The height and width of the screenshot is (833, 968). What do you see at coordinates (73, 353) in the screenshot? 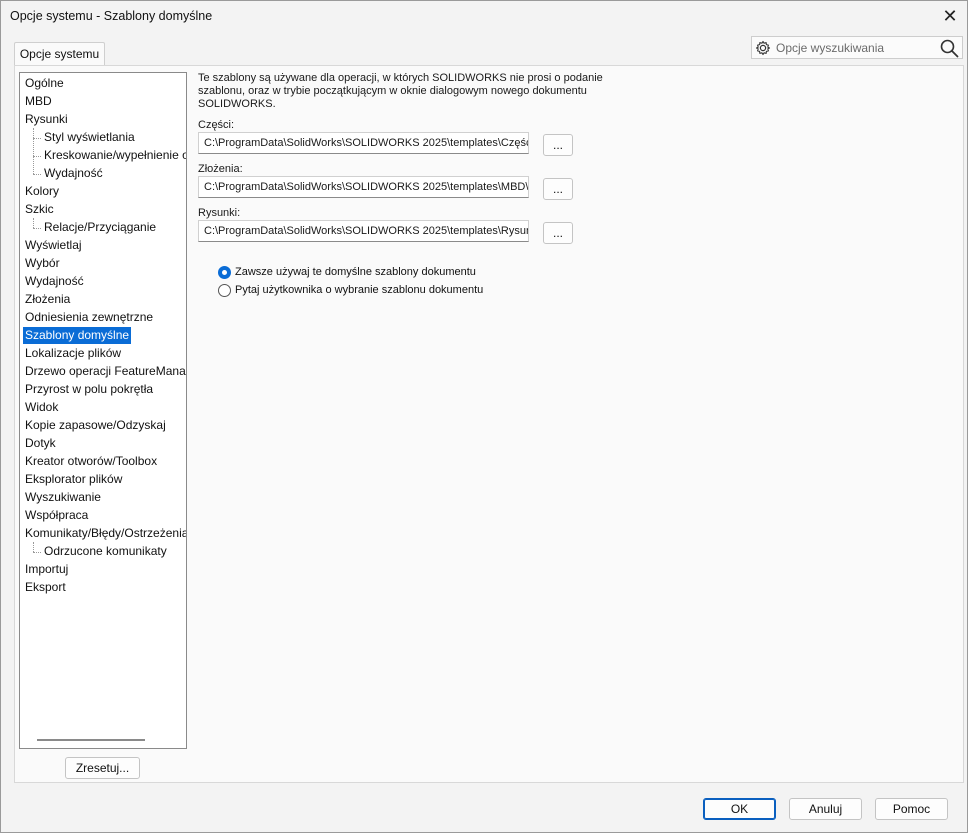
I see `tree-item: Lokalizacje plików` at bounding box center [73, 353].